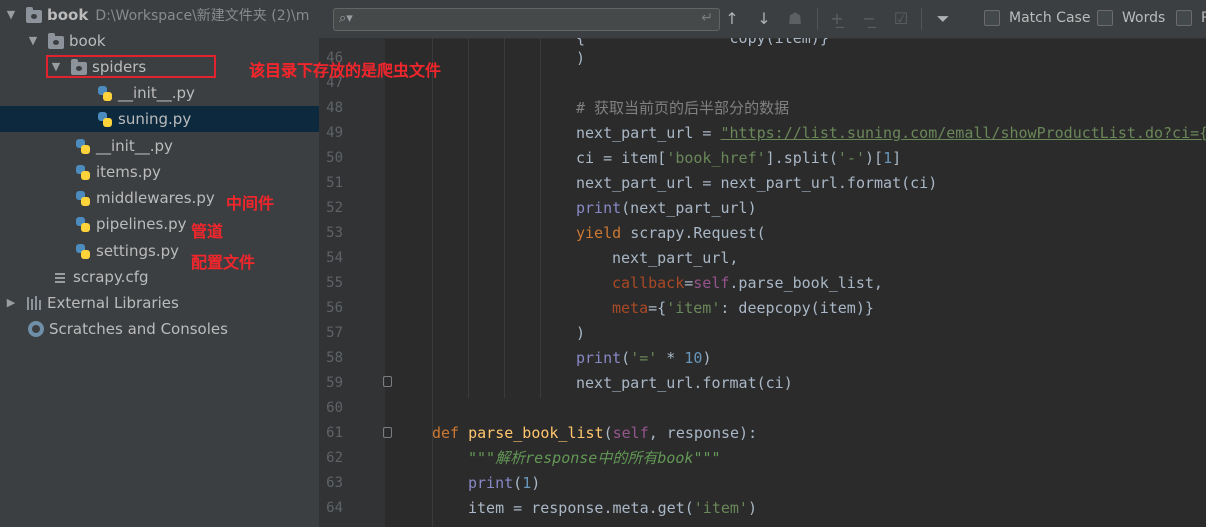 Image resolution: width=1206 pixels, height=527 pixels. Describe the element at coordinates (1049, 18) in the screenshot. I see `match-case-label: Match Case` at that location.